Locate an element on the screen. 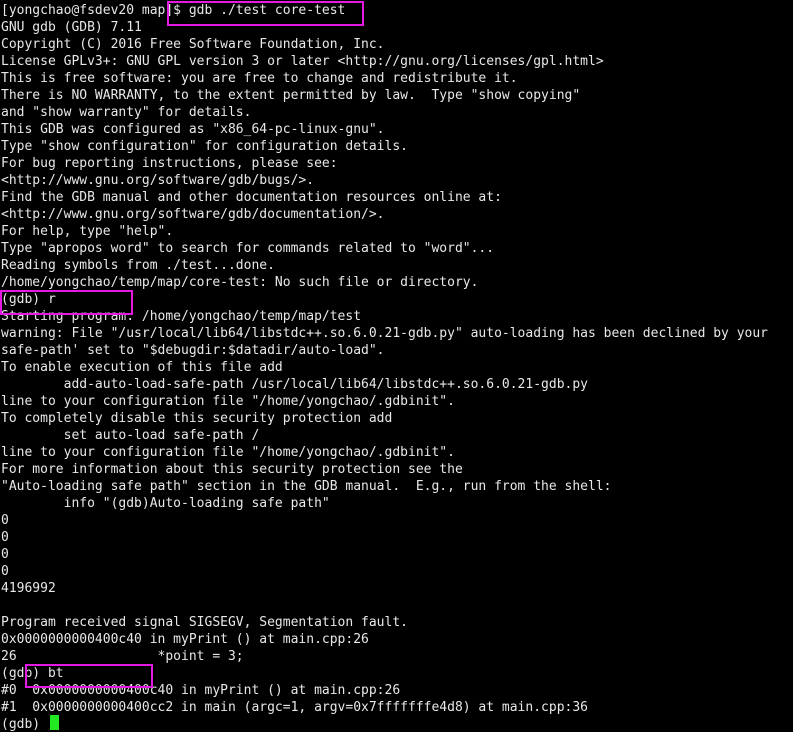 The width and height of the screenshot is (793, 732). terminal-line: To enable execution of this file add is located at coordinates (142, 367).